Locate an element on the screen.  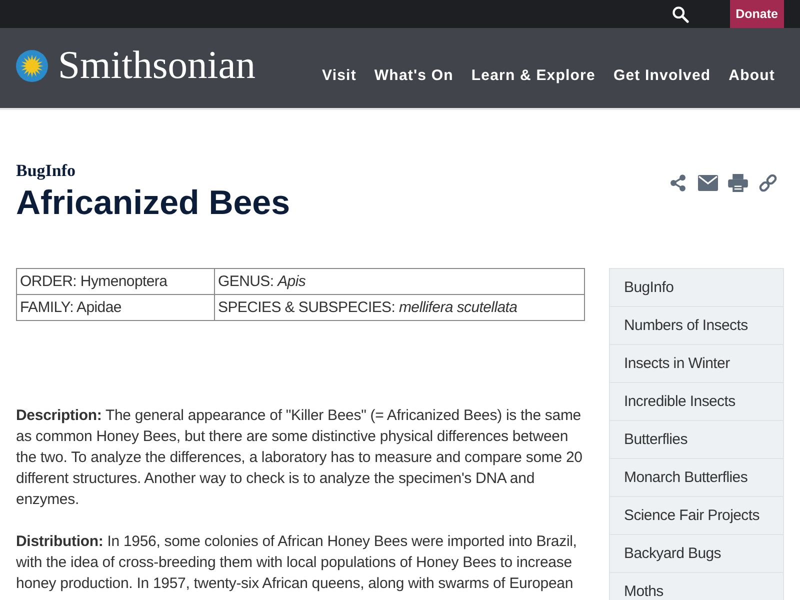
table-cell: FAMILY: Apidae is located at coordinates (115, 307).